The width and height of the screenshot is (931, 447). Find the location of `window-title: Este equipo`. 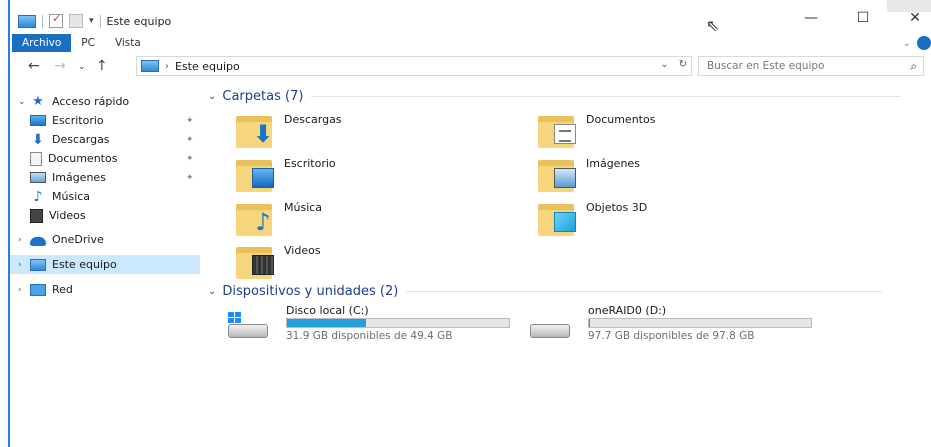

window-title: Este equipo is located at coordinates (139, 21).